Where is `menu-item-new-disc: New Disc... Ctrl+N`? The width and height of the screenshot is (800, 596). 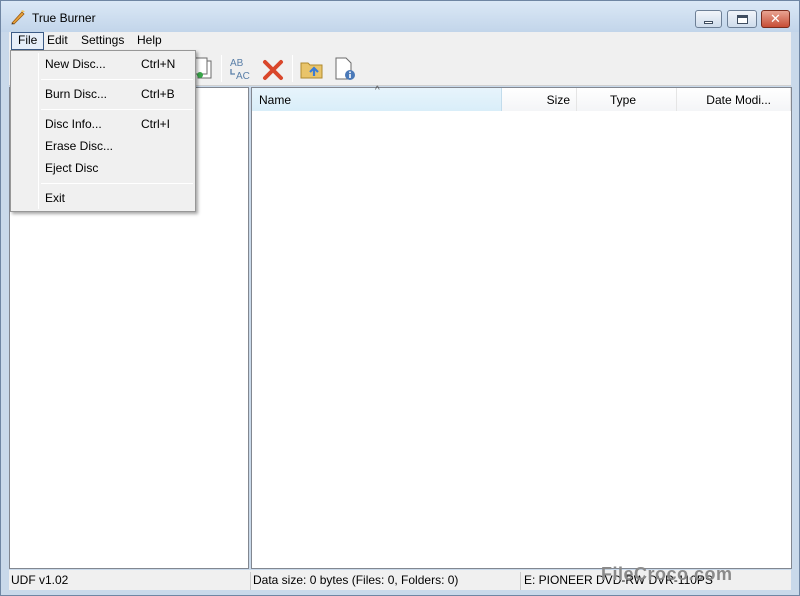
menu-item-new-disc: New Disc... Ctrl+N is located at coordinates (103, 64).